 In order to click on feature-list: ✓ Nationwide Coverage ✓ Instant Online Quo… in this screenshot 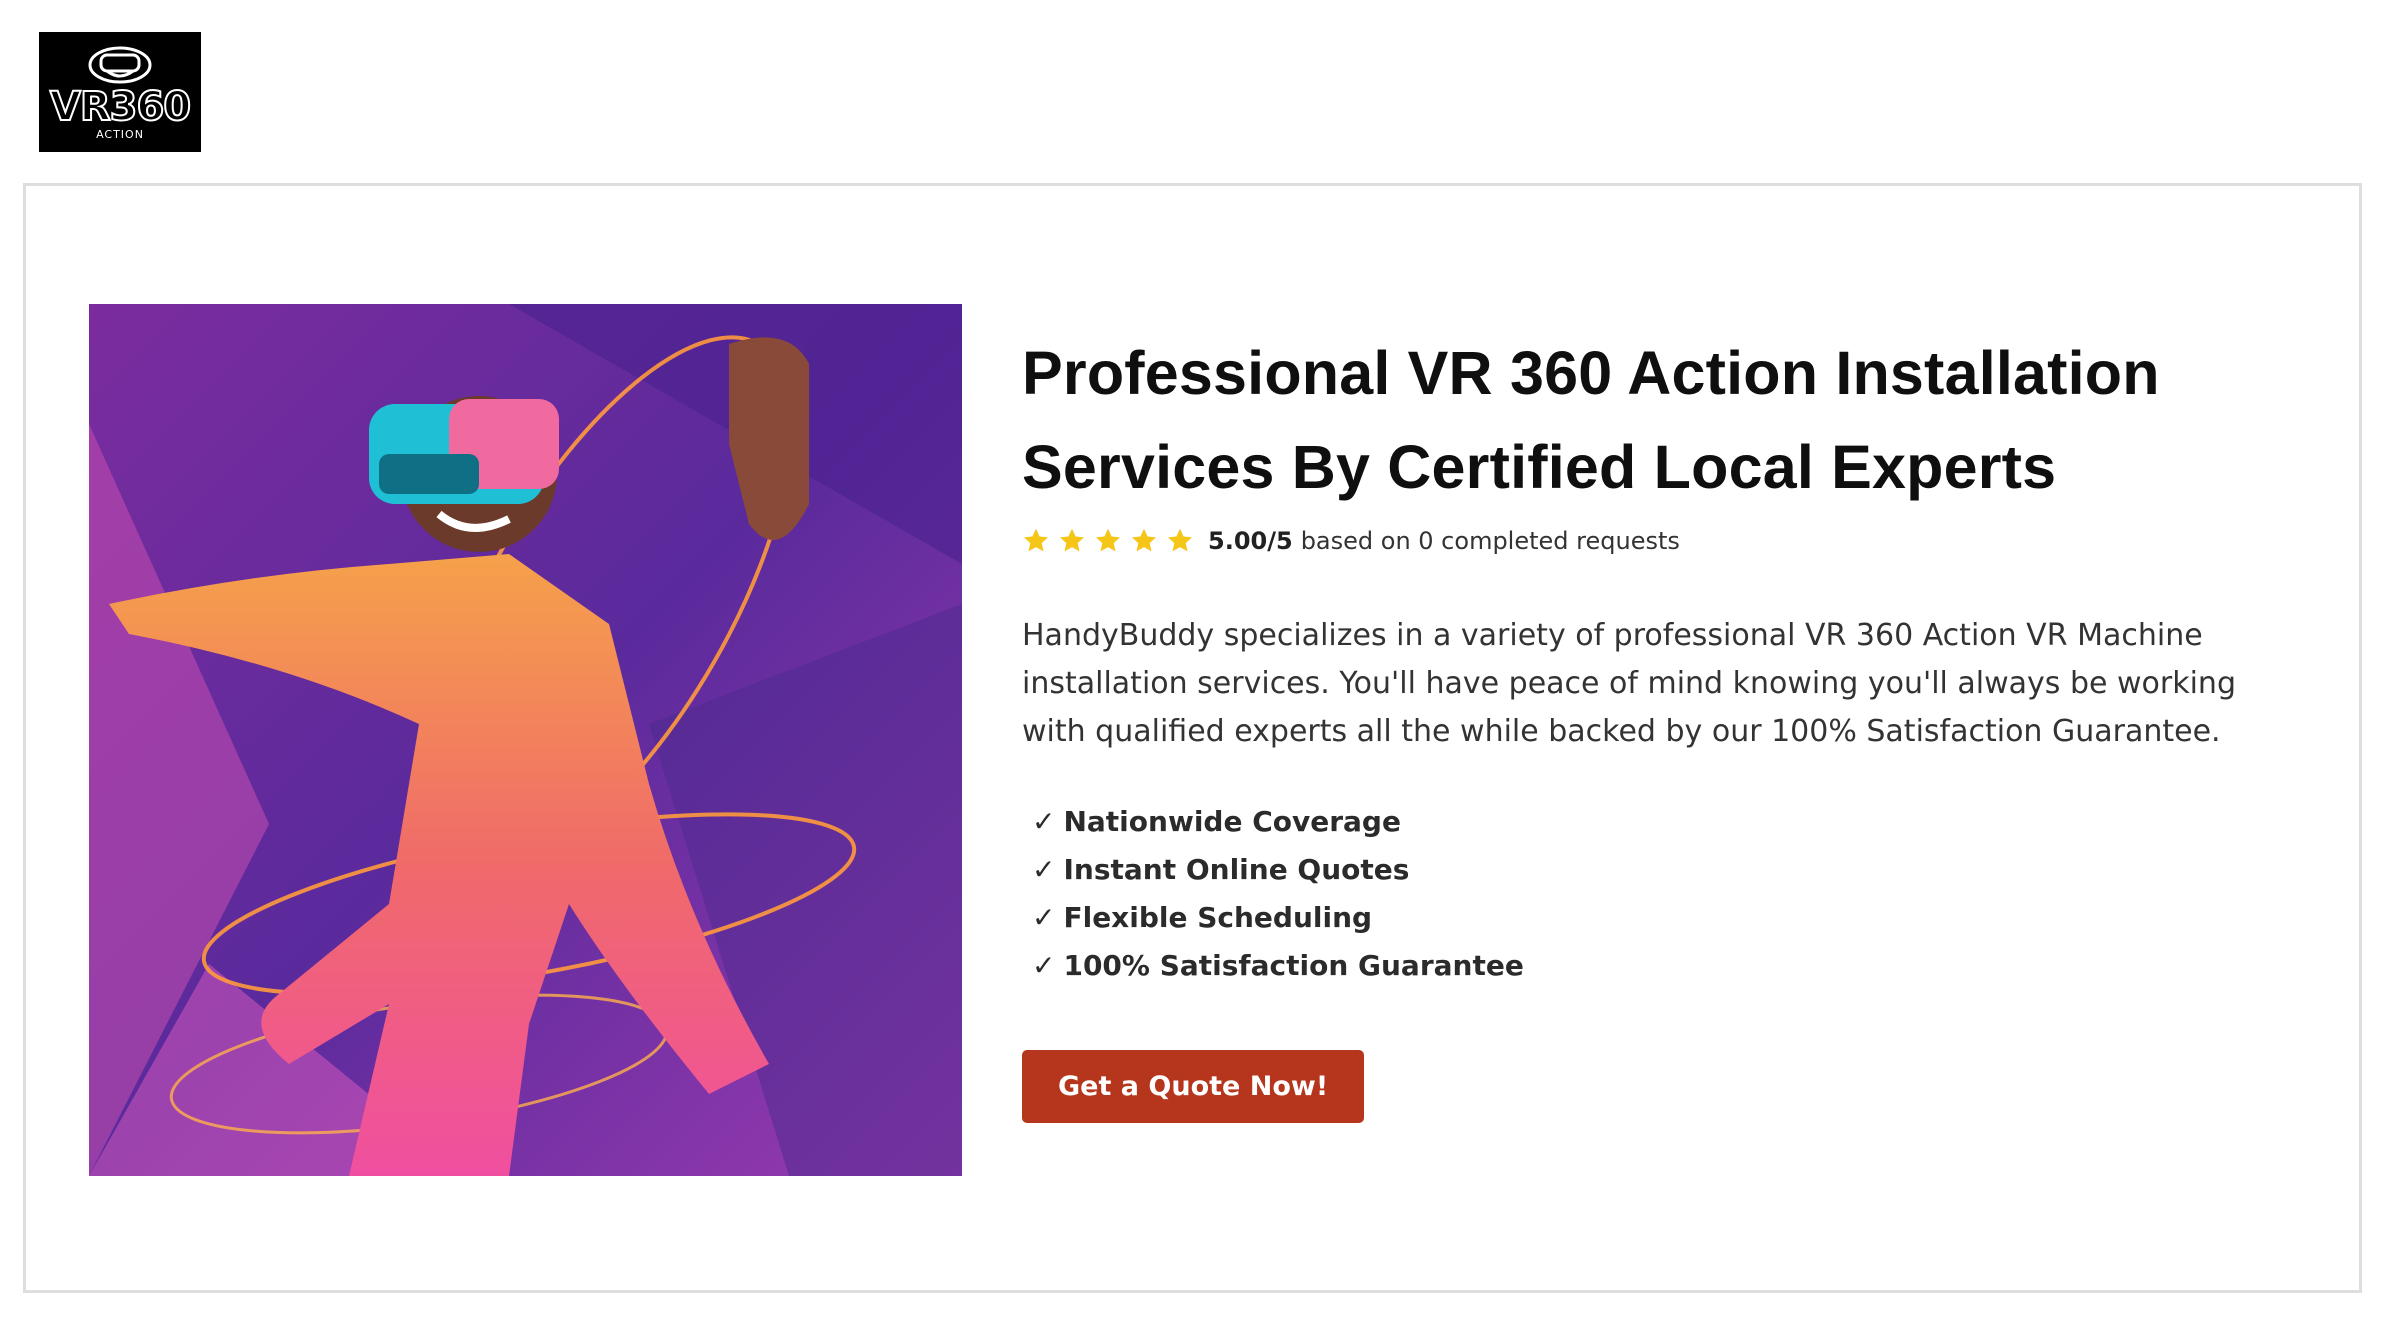, I will do `click(1672, 894)`.